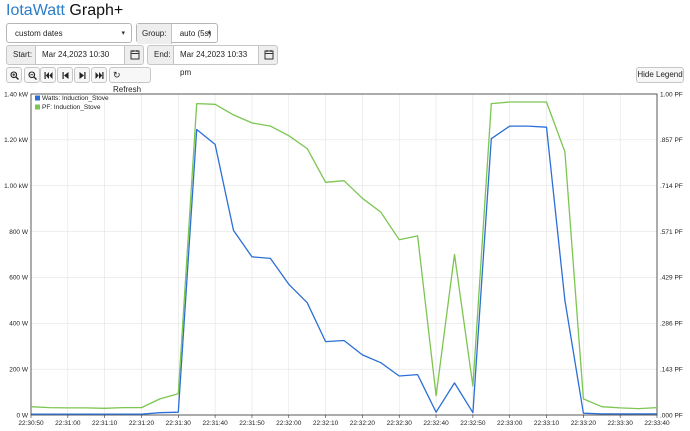  Describe the element at coordinates (252, 423) in the screenshot. I see `x-tick-label: 22:31:50` at that location.